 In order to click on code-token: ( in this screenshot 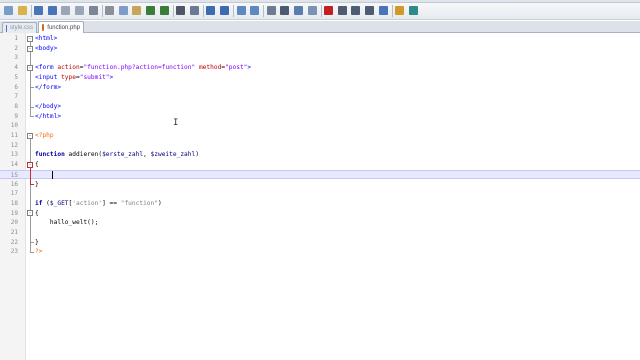, I will do `click(46, 203)`.